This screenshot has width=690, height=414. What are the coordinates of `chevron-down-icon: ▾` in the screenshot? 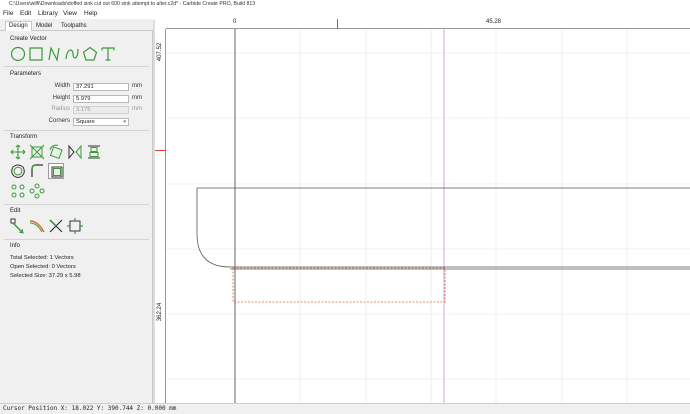 It's located at (124, 122).